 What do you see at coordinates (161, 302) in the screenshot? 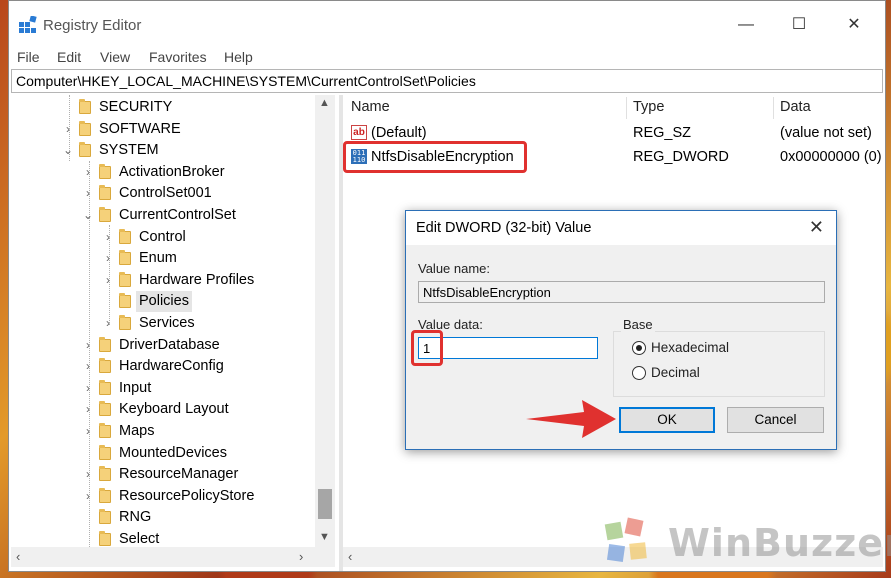
I see `tree-item-policies: Policies` at bounding box center [161, 302].